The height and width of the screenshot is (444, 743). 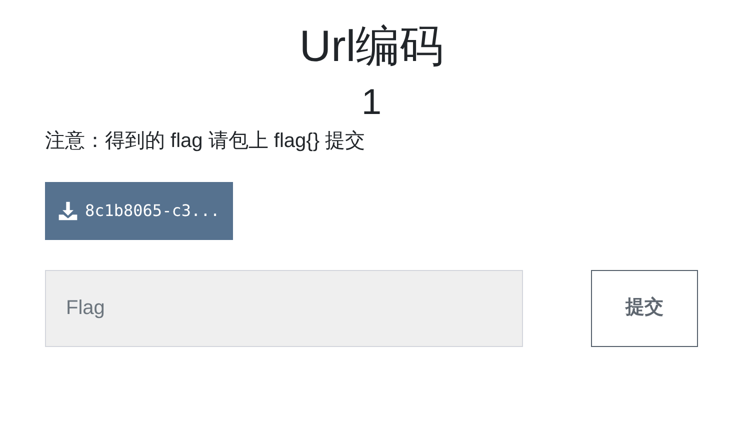 I want to click on submit-button: 提交, so click(x=644, y=308).